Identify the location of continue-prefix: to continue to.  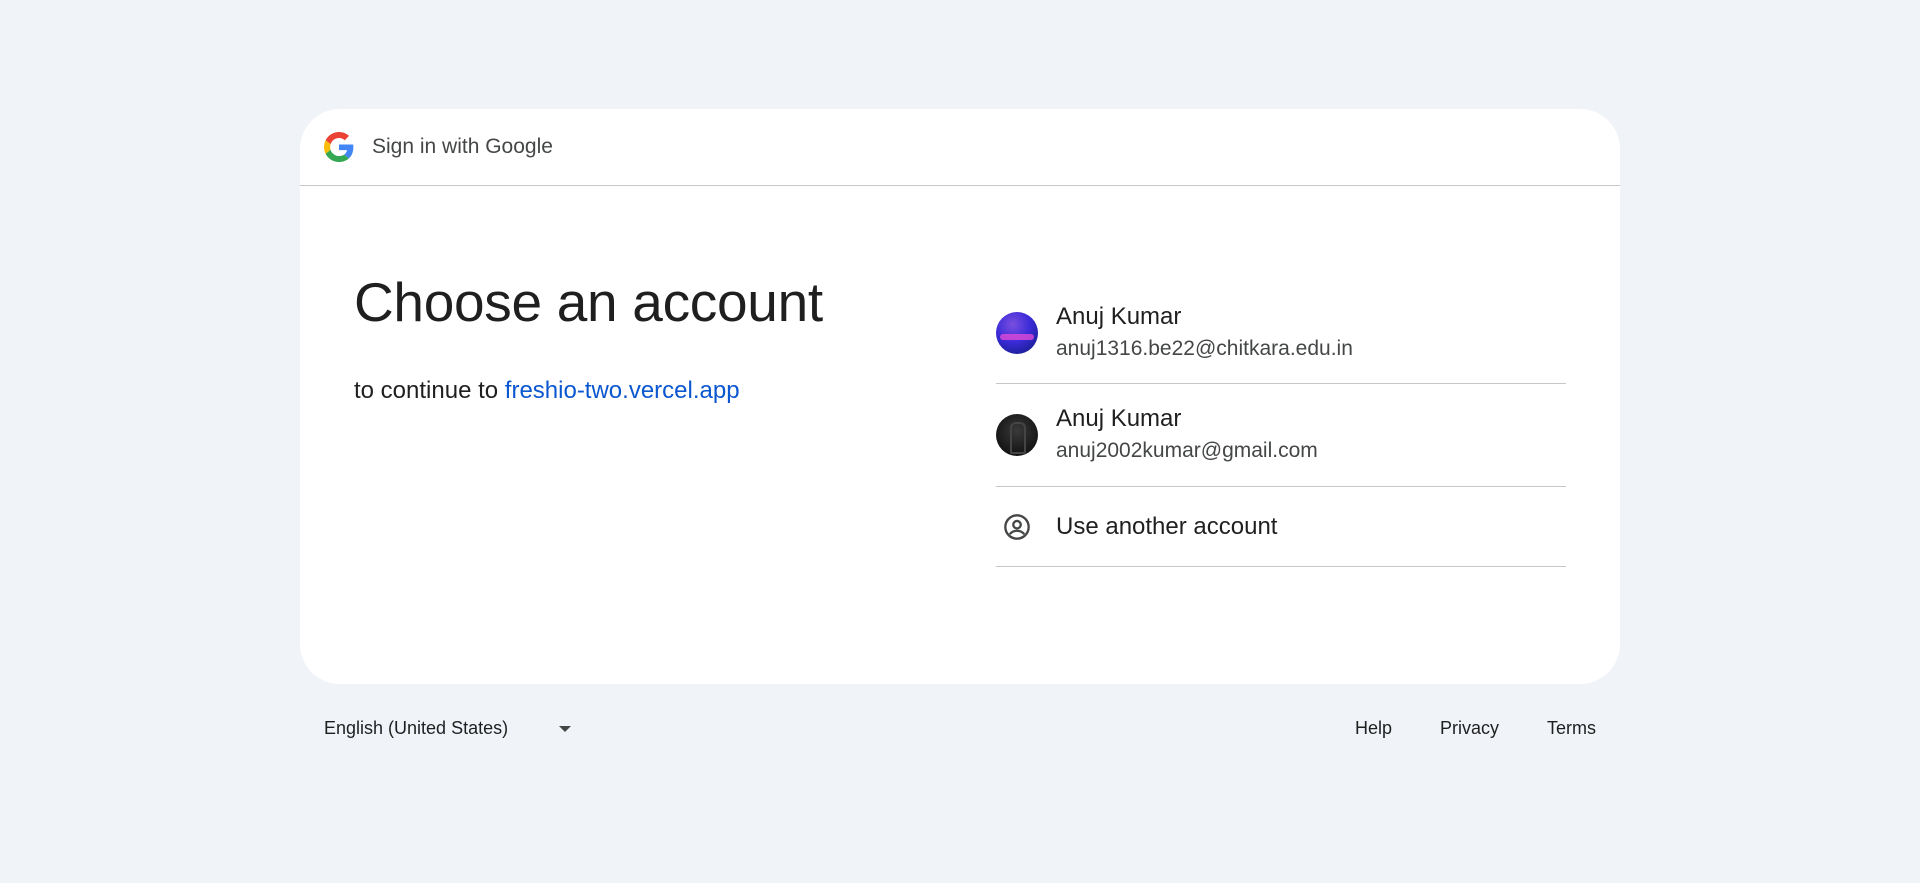
(426, 390).